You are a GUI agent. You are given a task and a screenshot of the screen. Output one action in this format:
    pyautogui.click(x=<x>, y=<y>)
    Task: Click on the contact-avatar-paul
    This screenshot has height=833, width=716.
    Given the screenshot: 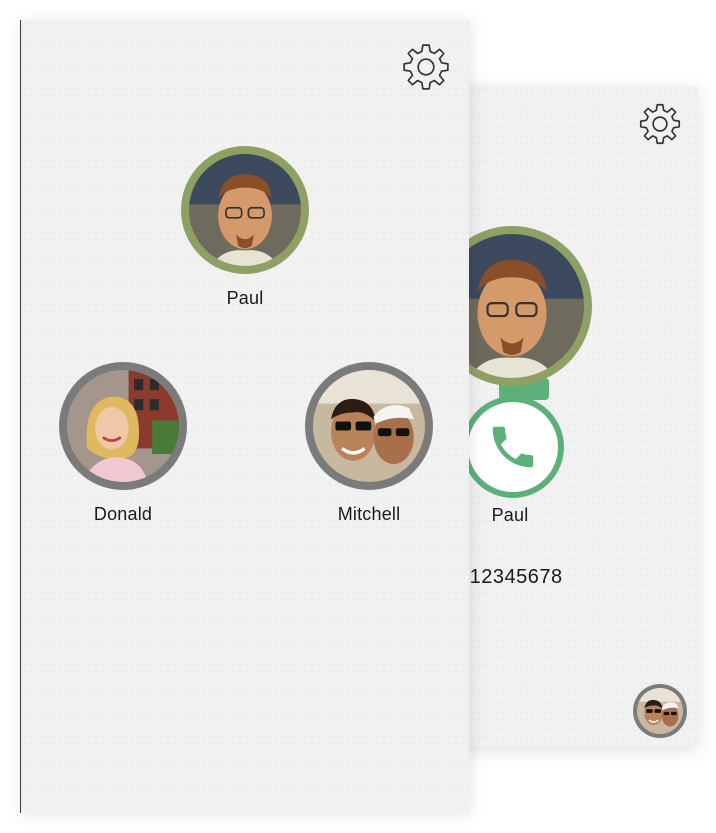 What is the action you would take?
    pyautogui.click(x=245, y=210)
    